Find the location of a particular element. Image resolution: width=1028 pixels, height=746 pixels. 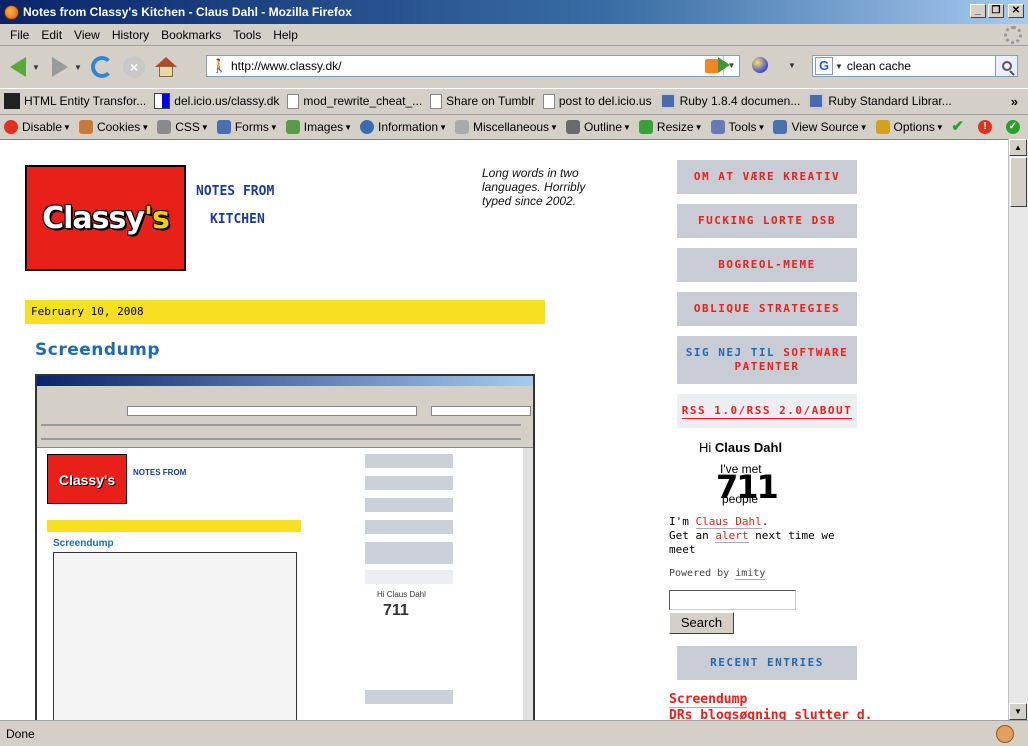

go-button is located at coordinates (724, 65).